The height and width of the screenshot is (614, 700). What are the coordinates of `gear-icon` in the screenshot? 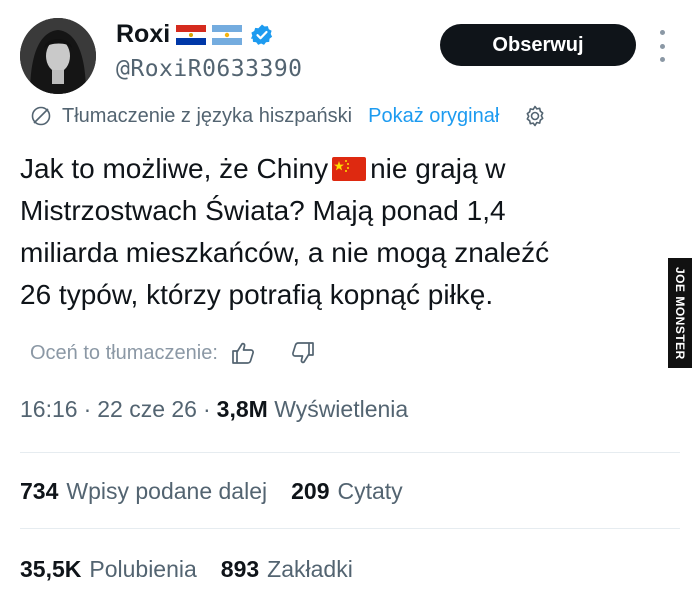 It's located at (535, 116).